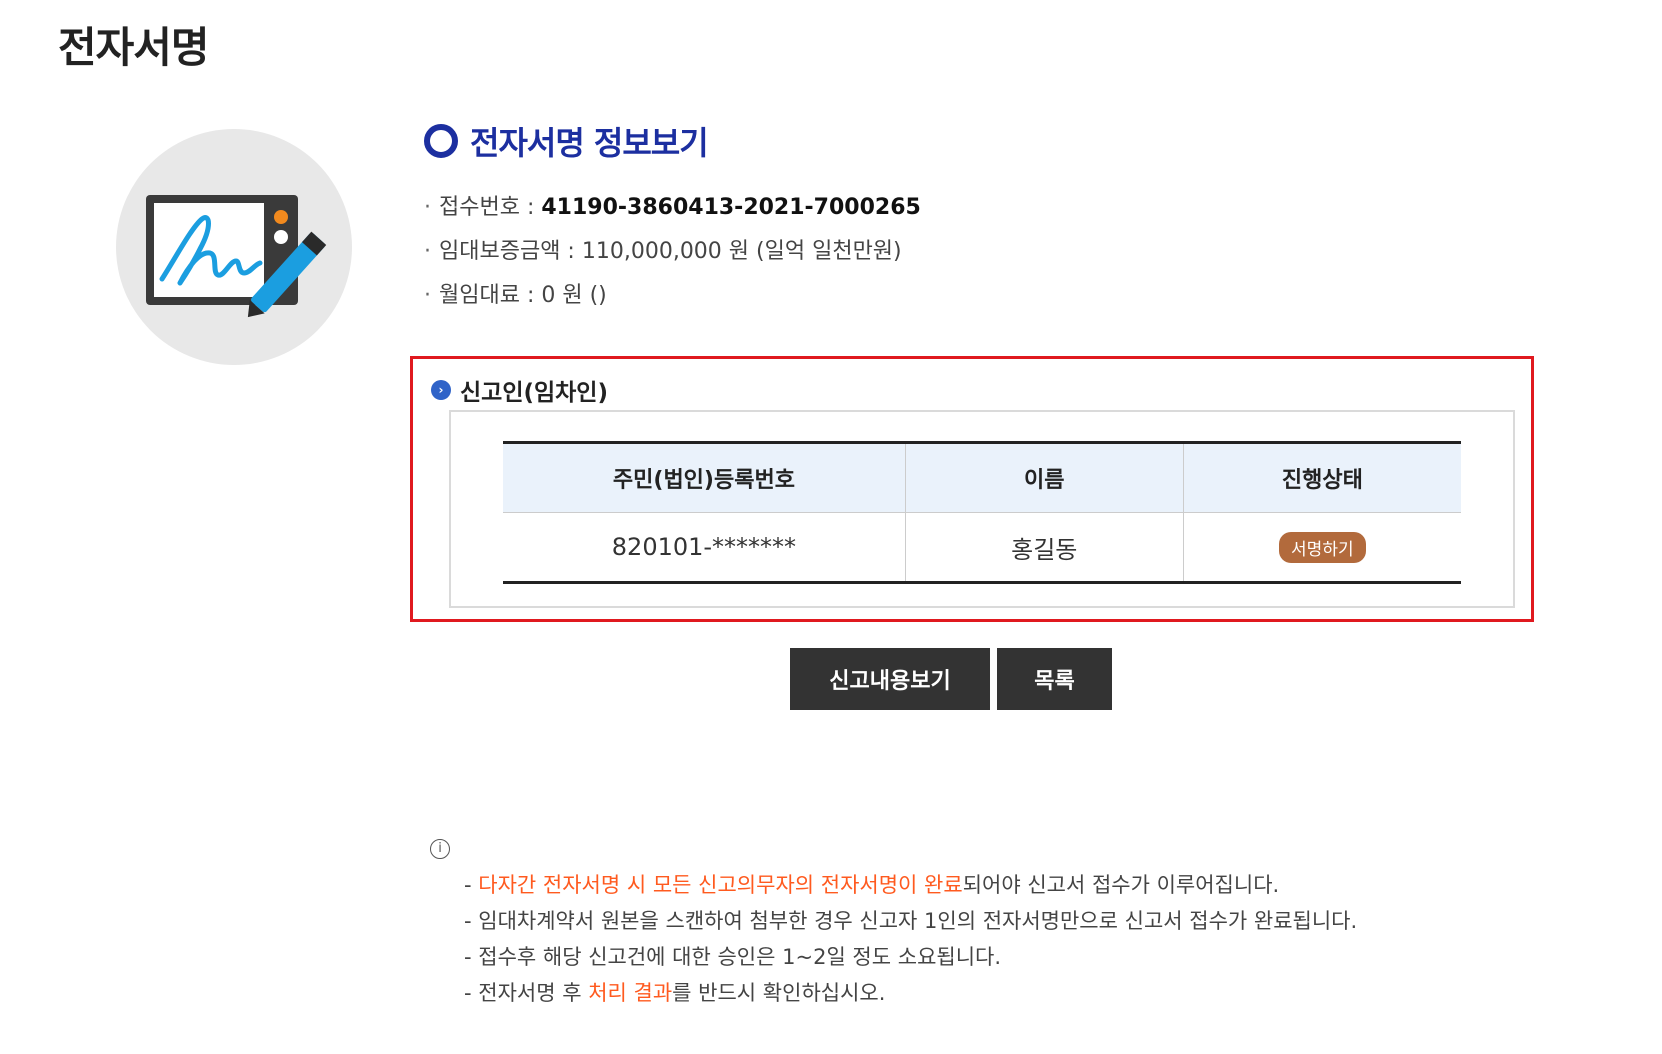 The height and width of the screenshot is (1054, 1662). I want to click on notice-line-1-prefix: -, so click(471, 885).